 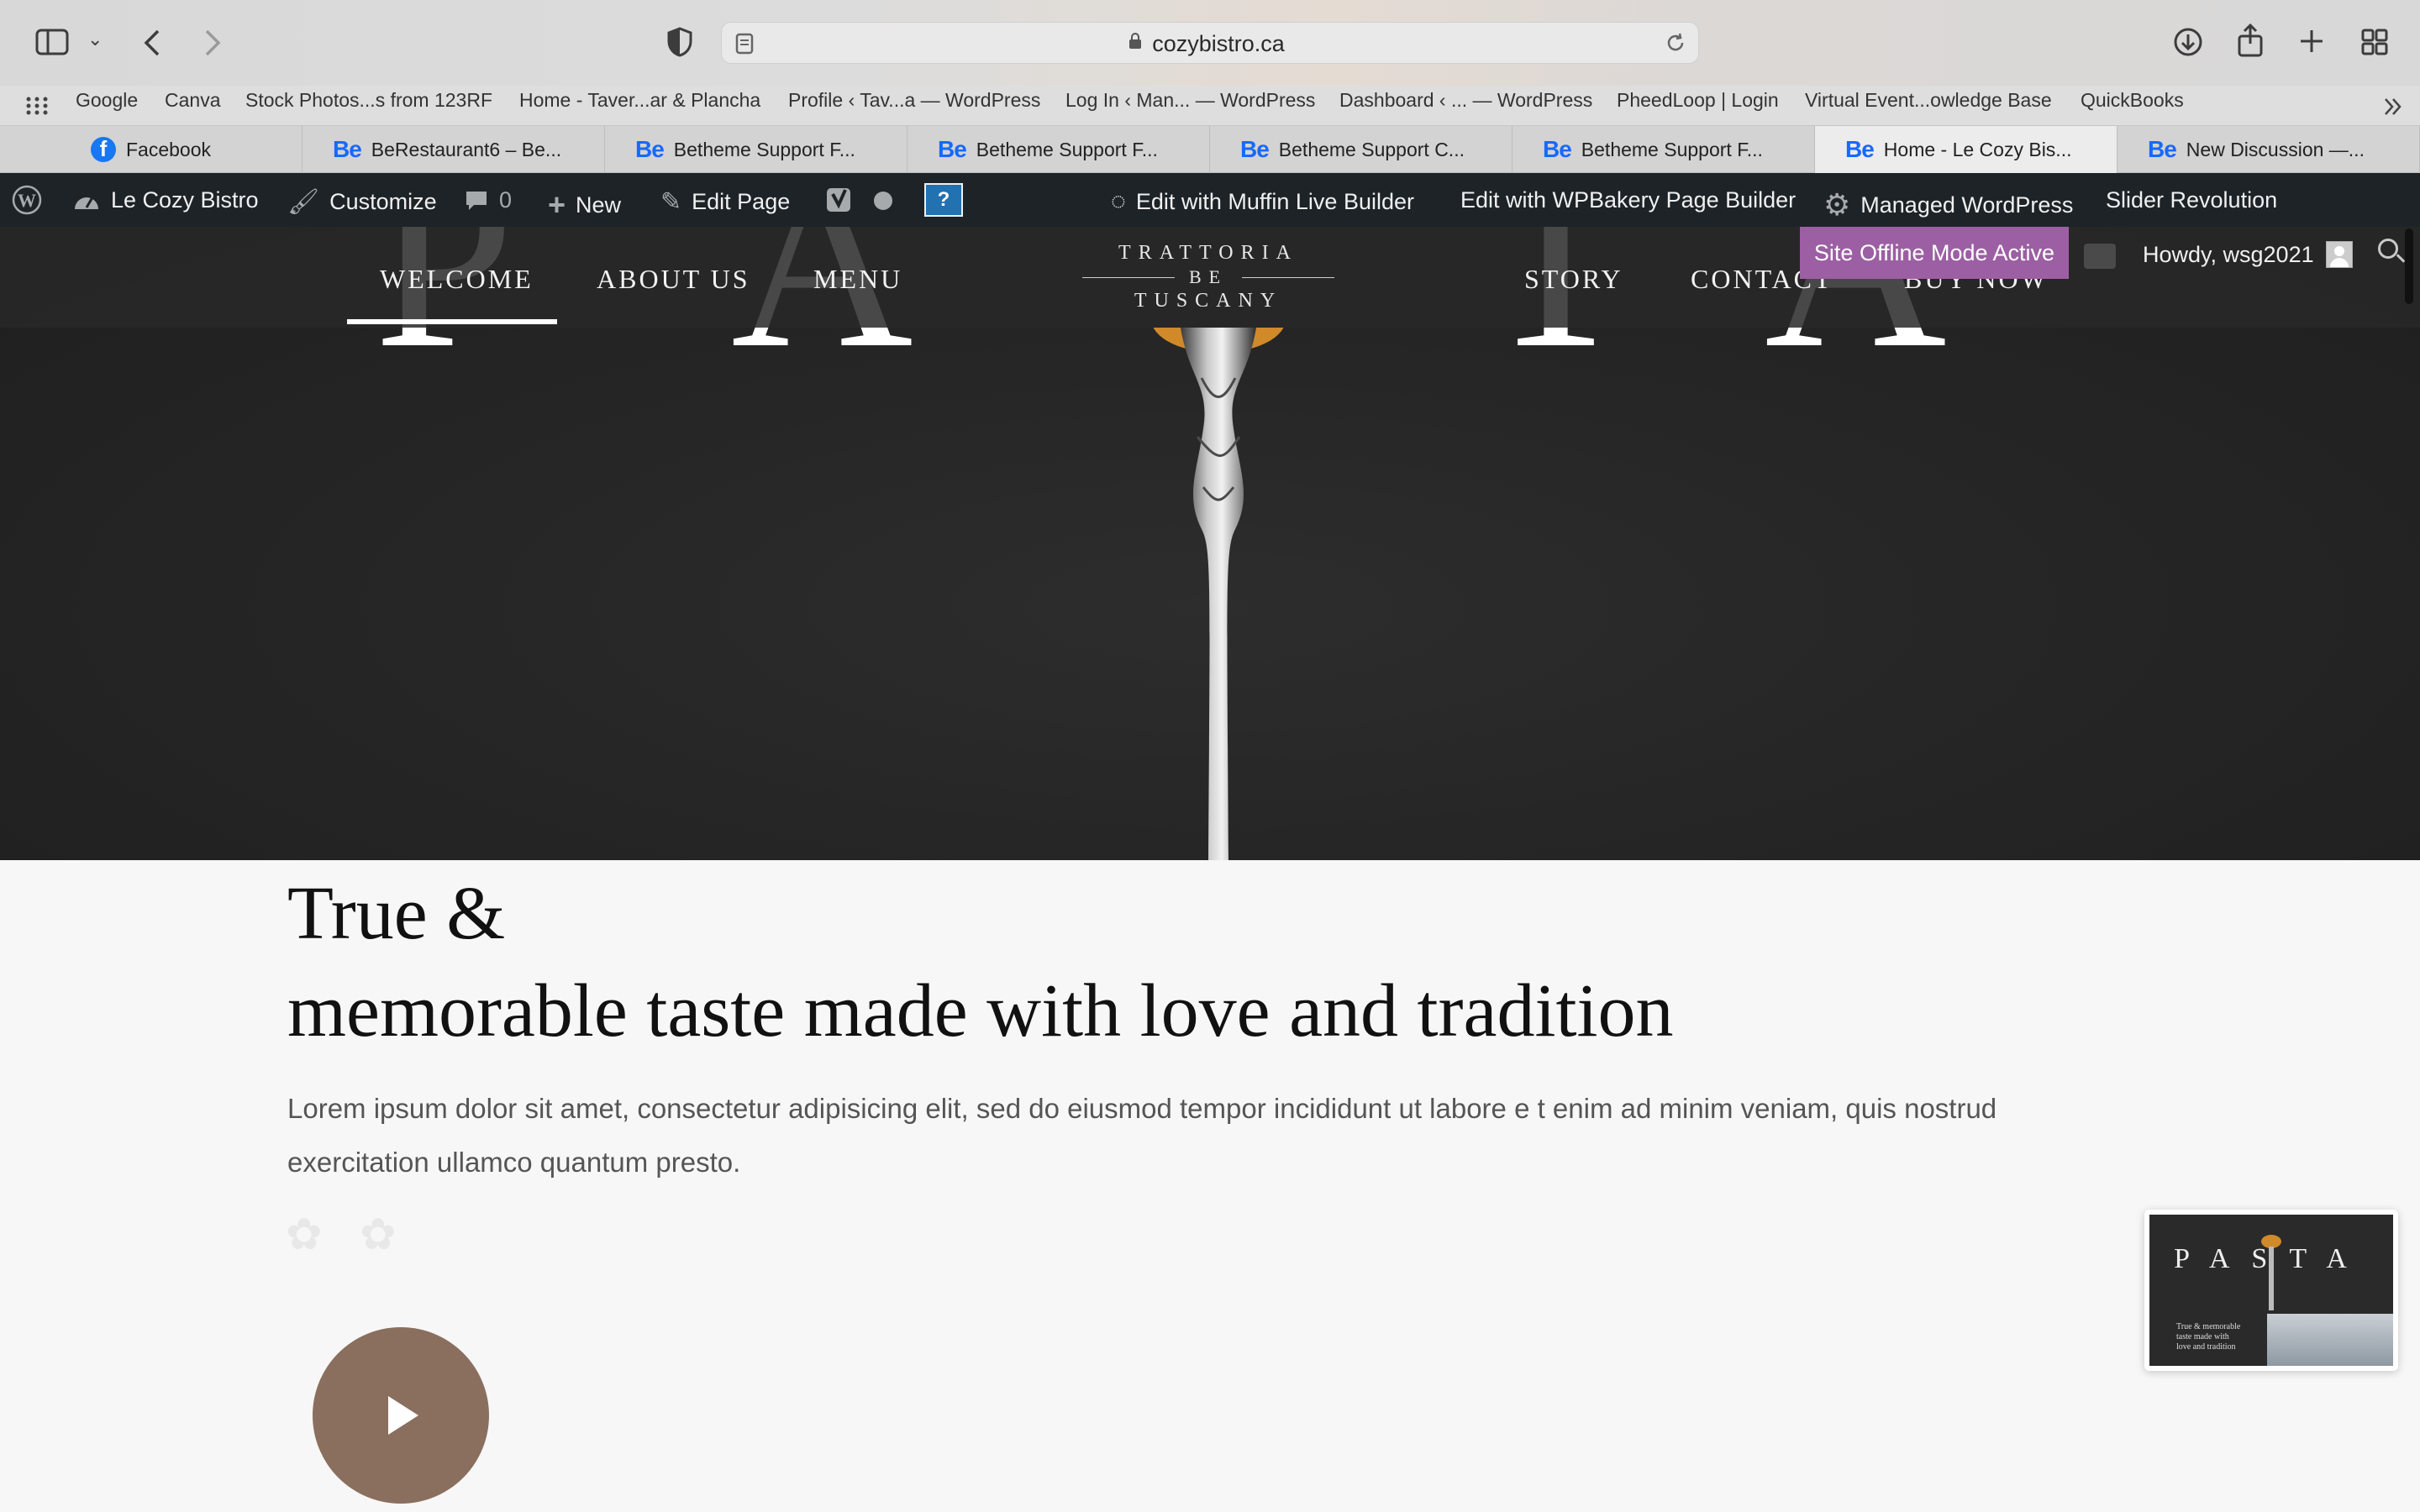 I want to click on bookmark-item: Google, so click(x=107, y=100).